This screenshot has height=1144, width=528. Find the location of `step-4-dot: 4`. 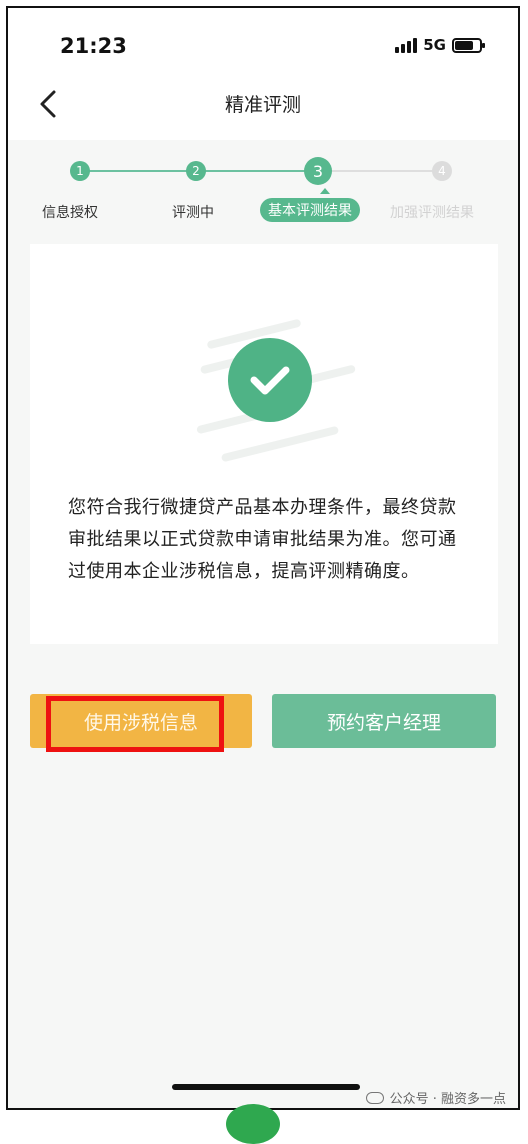

step-4-dot: 4 is located at coordinates (442, 171).